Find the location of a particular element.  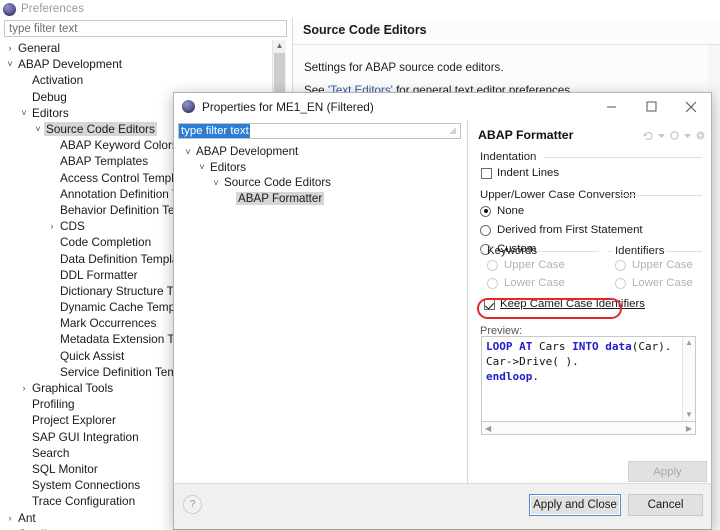

tree-item-label: Quick Assist is located at coordinates (92, 355).